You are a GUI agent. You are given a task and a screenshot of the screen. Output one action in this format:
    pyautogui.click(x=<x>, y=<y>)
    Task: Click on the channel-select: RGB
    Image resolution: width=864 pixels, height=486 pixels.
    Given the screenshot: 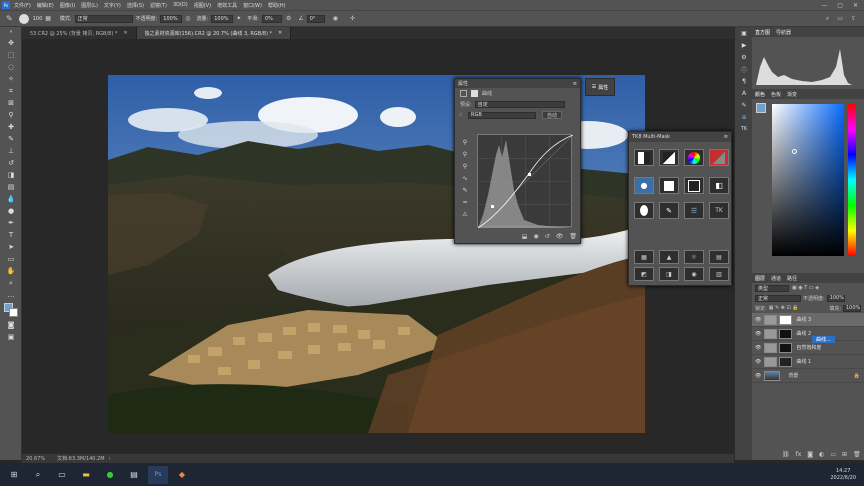 What is the action you would take?
    pyautogui.click(x=502, y=115)
    